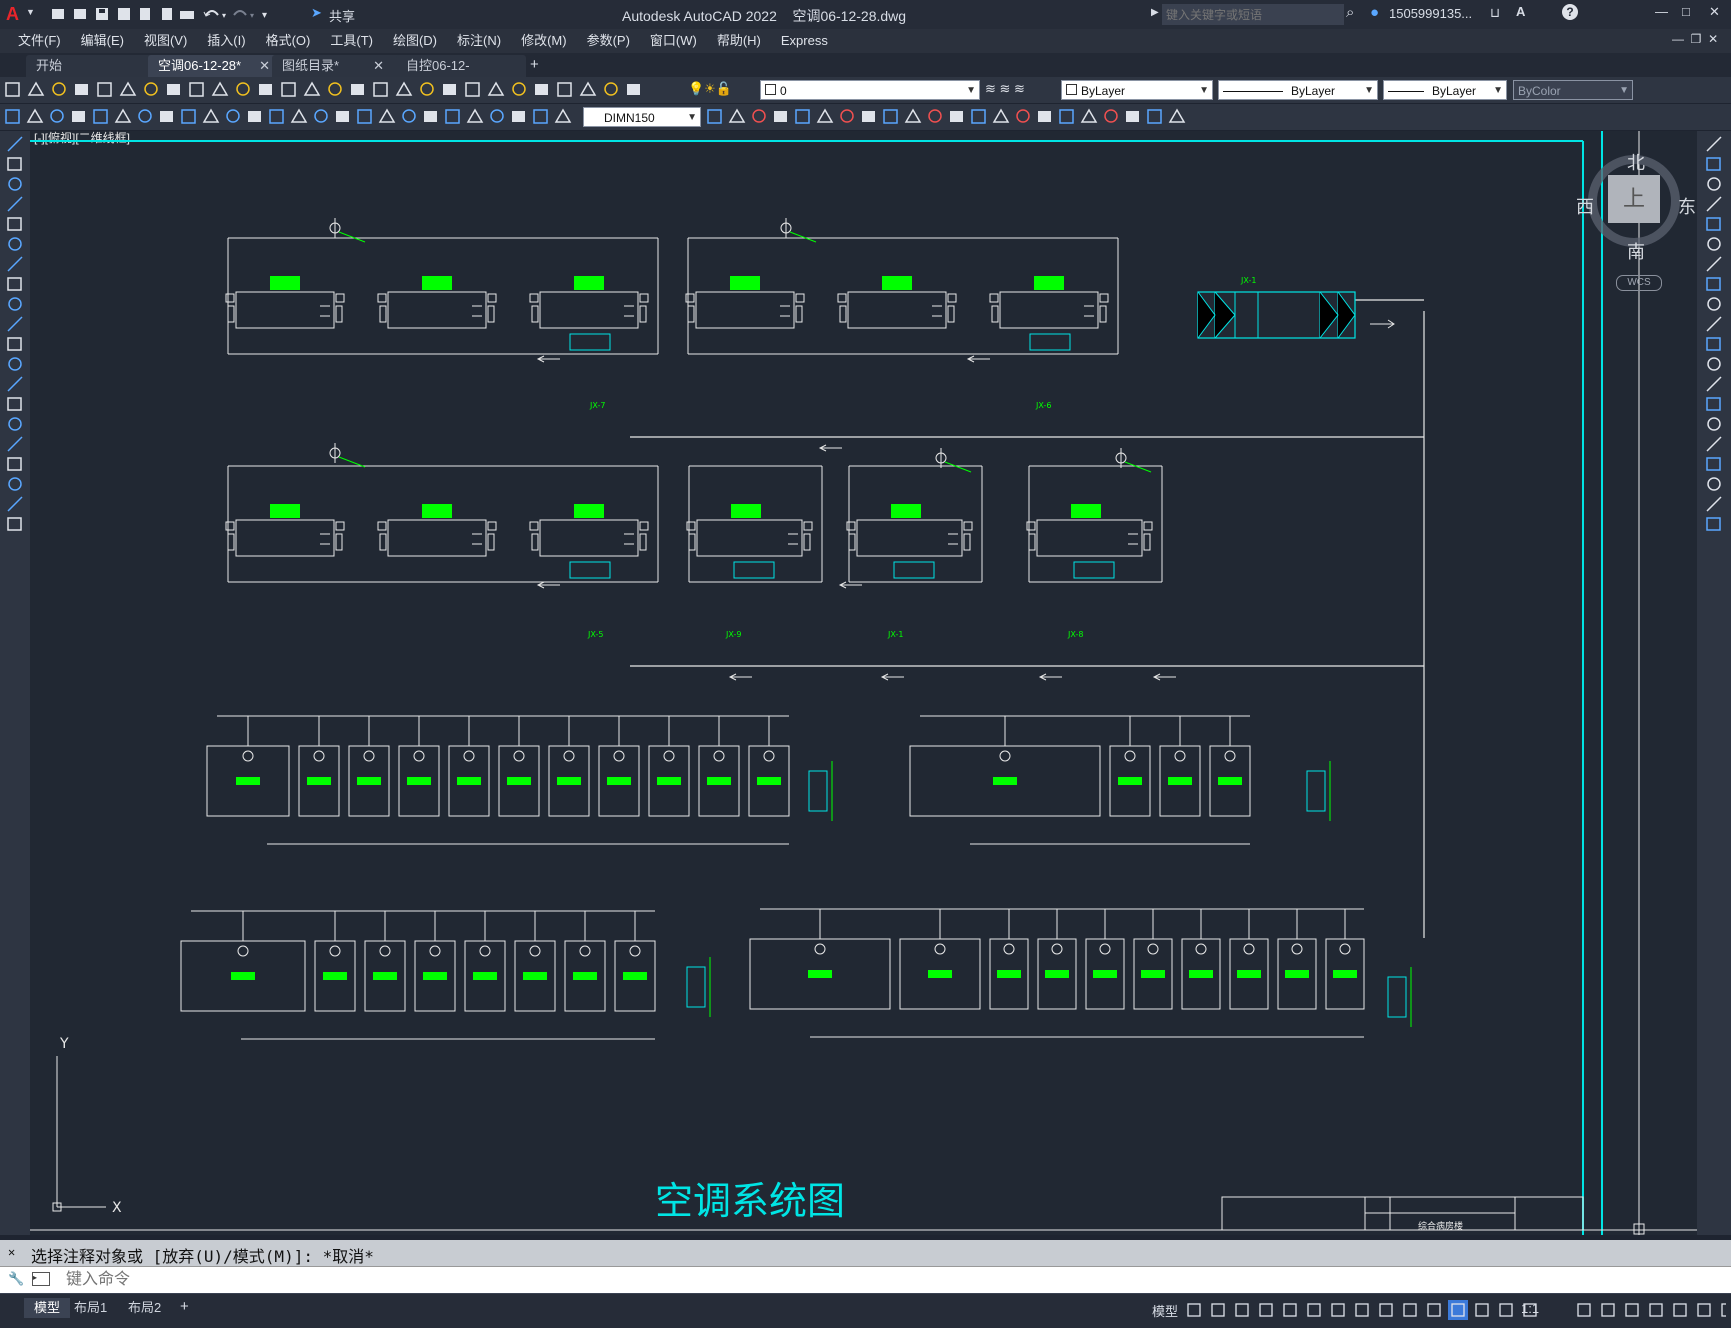  What do you see at coordinates (226, 41) in the screenshot?
I see `menu-item: 插入(I)` at bounding box center [226, 41].